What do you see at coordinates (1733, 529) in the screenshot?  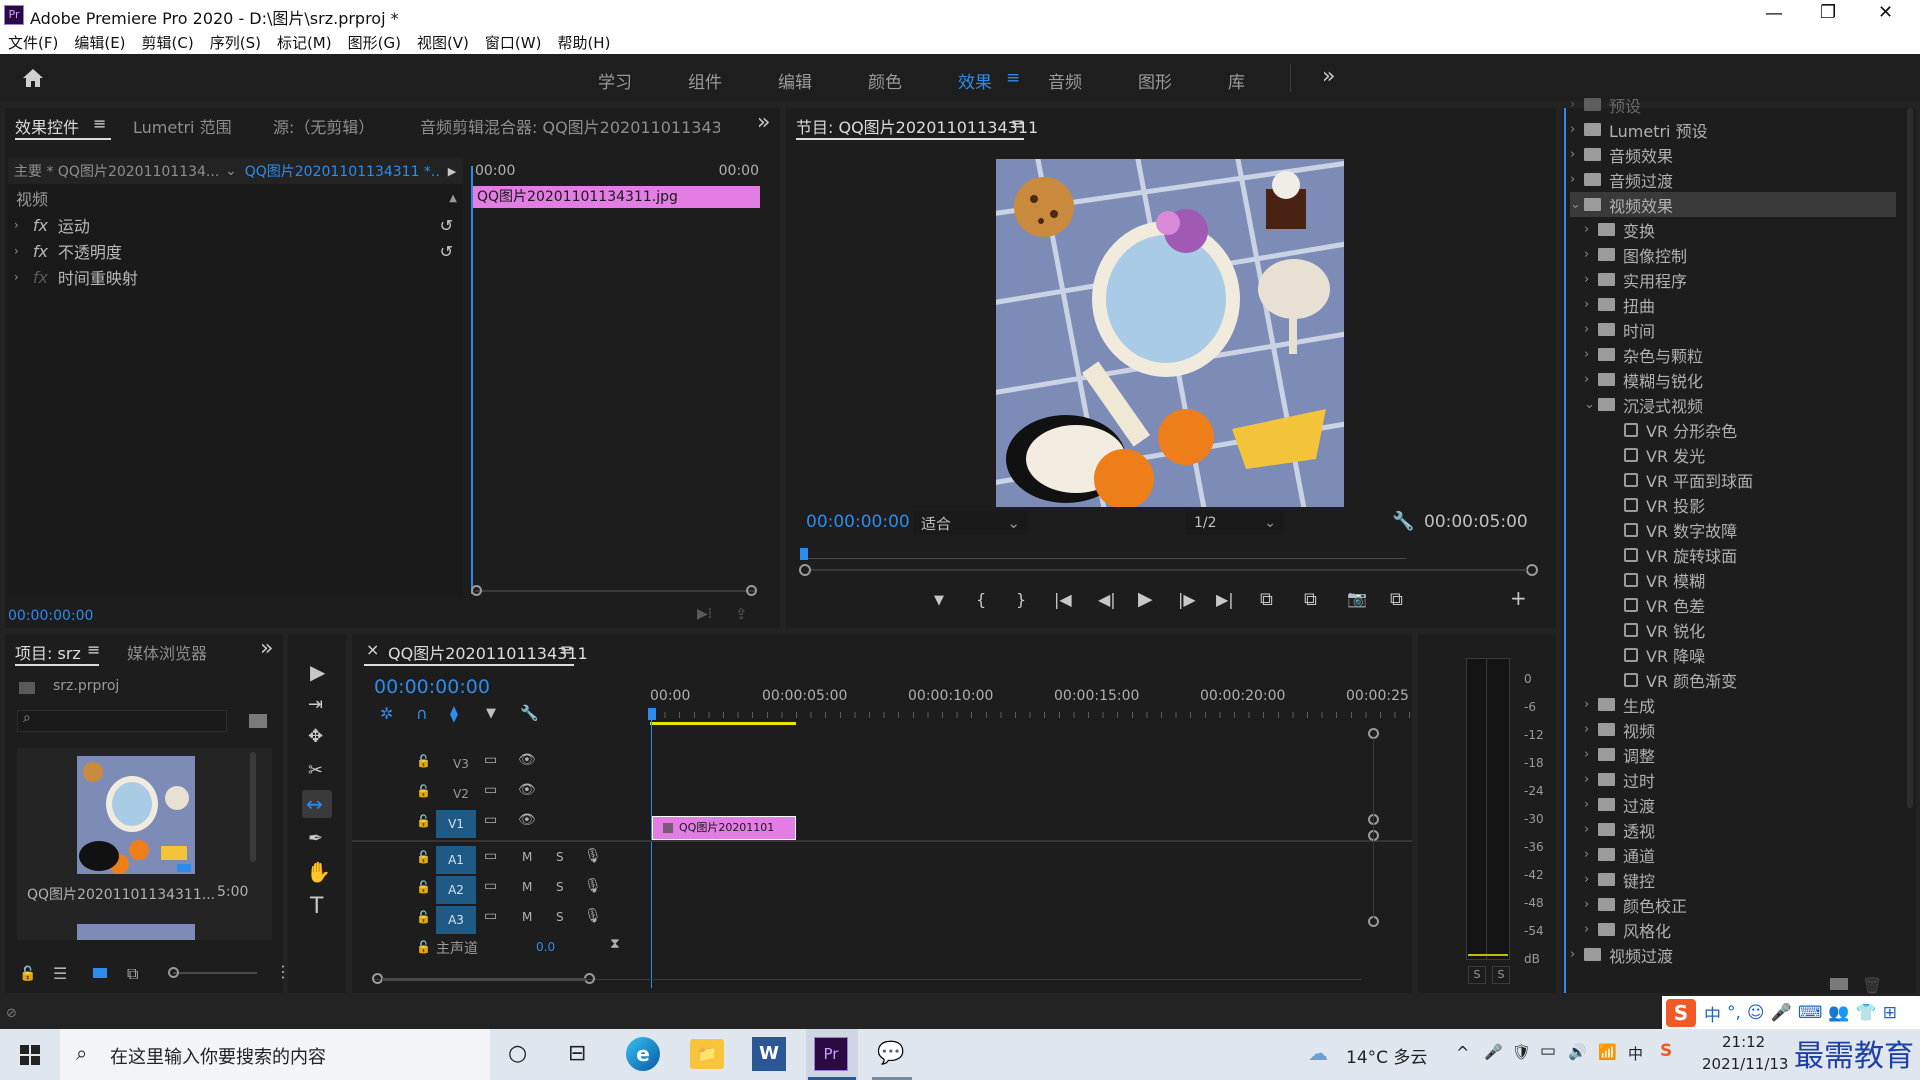 I see `tree-effect-vr-digital-glitch: VR 数字故障` at bounding box center [1733, 529].